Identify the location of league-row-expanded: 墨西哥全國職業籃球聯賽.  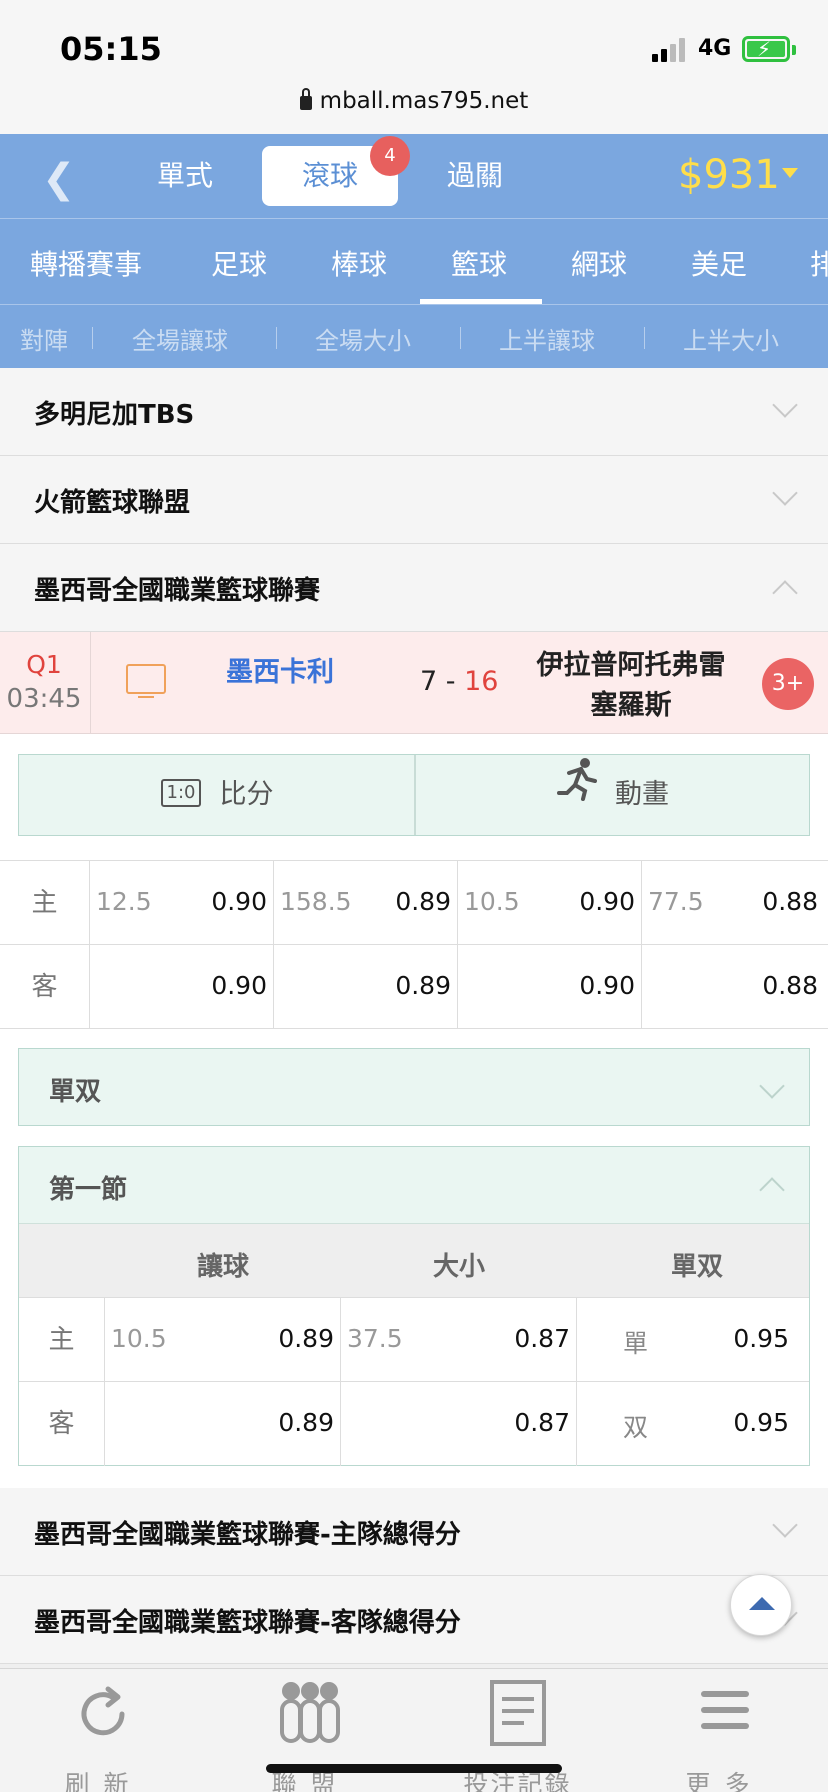
(414, 588).